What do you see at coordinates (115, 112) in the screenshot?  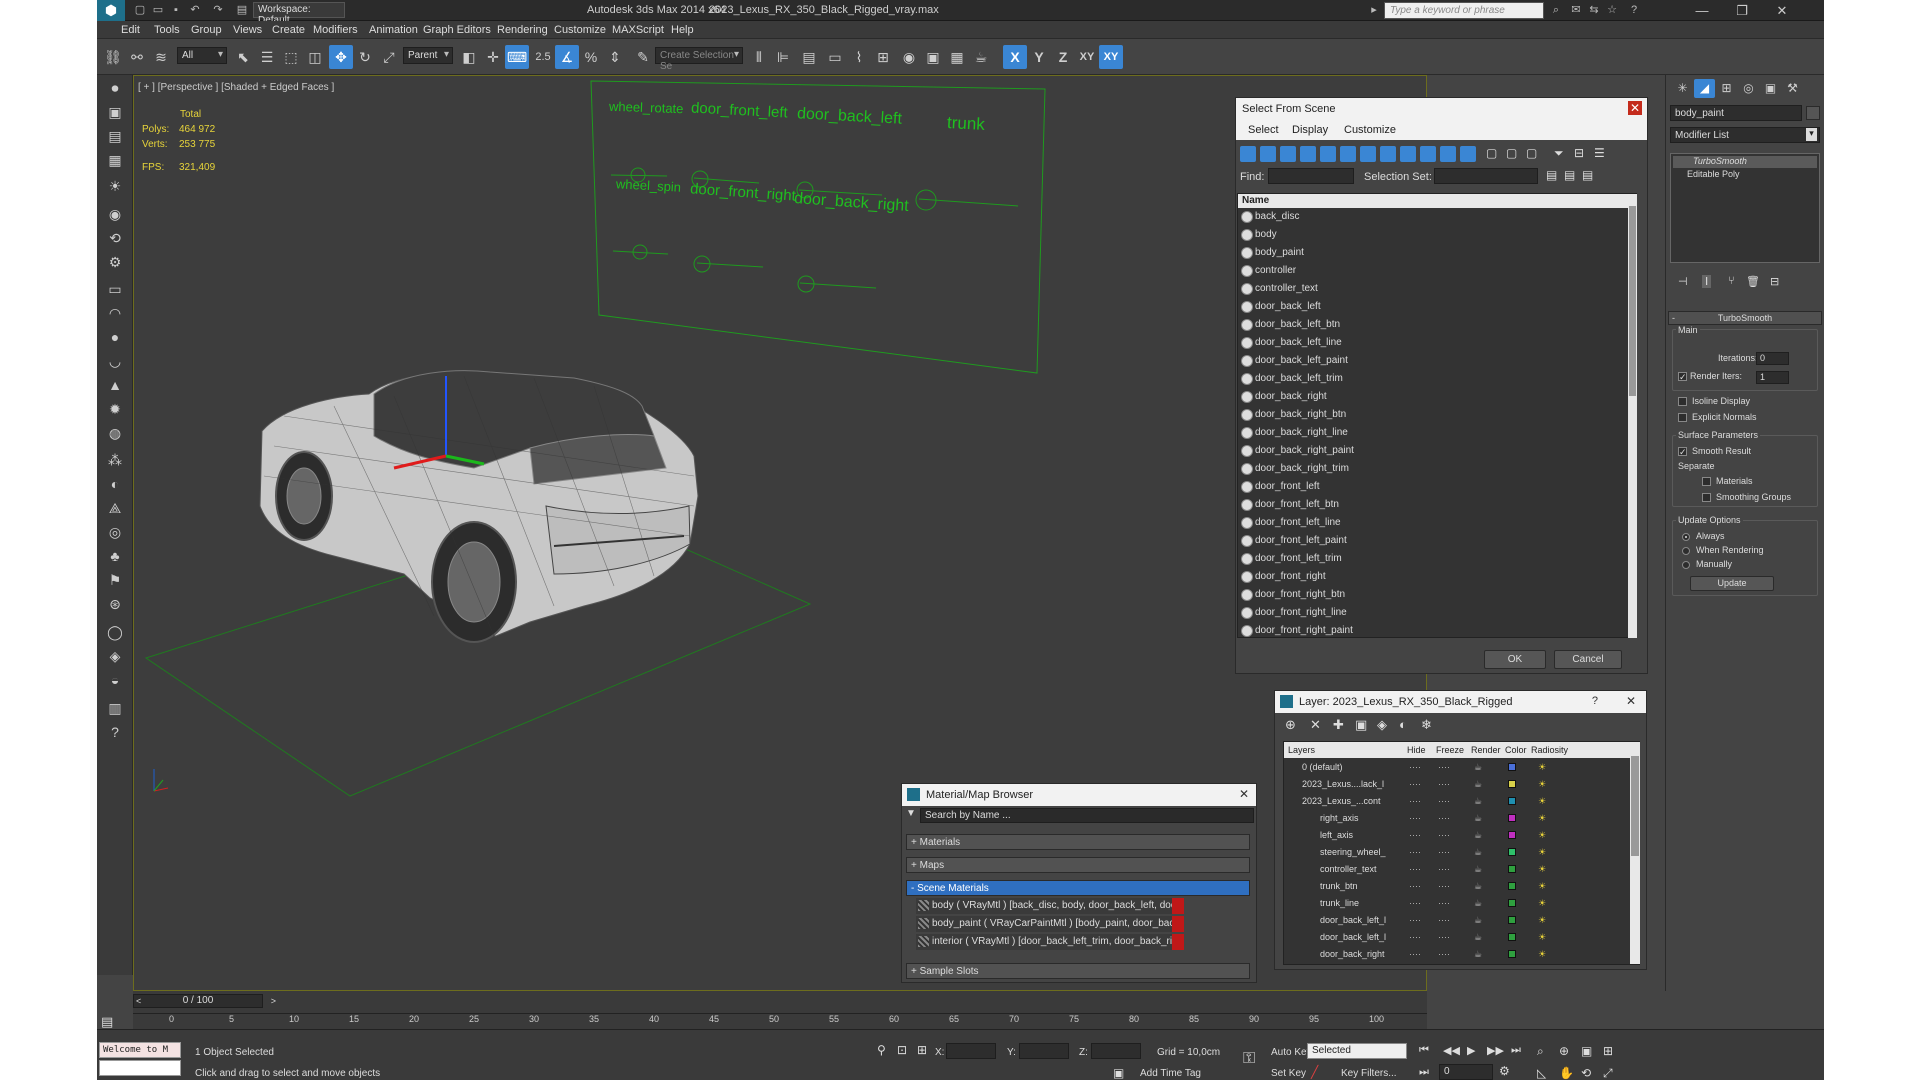 I see `viewport-icon: ▣` at bounding box center [115, 112].